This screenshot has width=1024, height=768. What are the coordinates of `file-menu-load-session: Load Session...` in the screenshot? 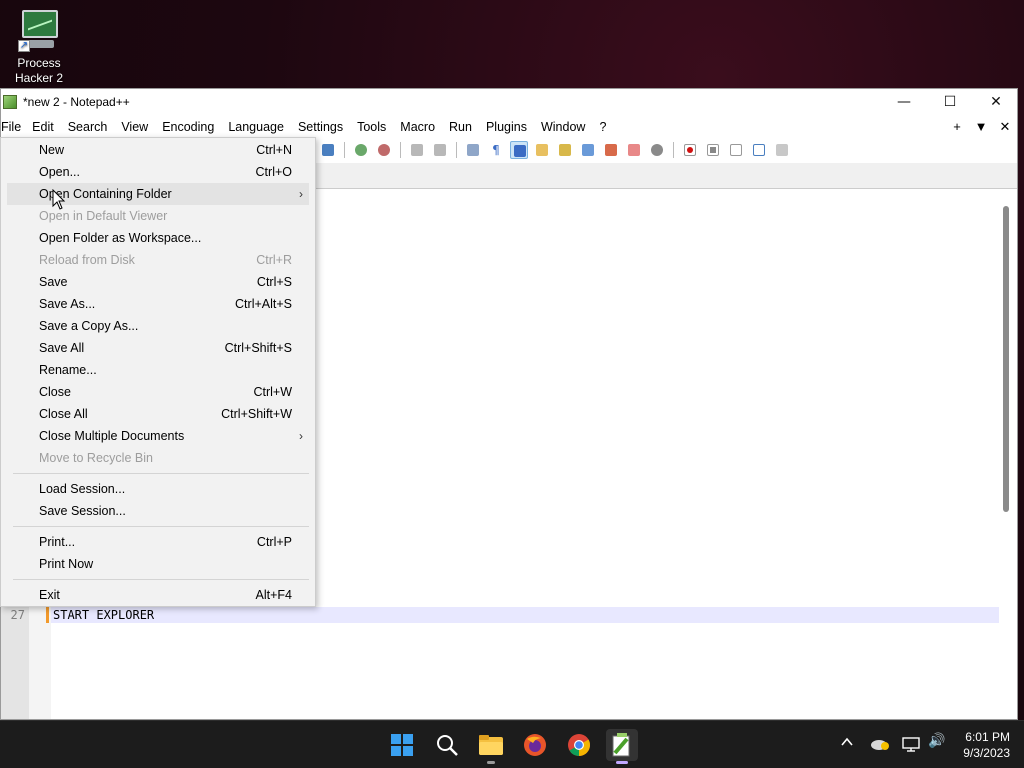 It's located at (158, 489).